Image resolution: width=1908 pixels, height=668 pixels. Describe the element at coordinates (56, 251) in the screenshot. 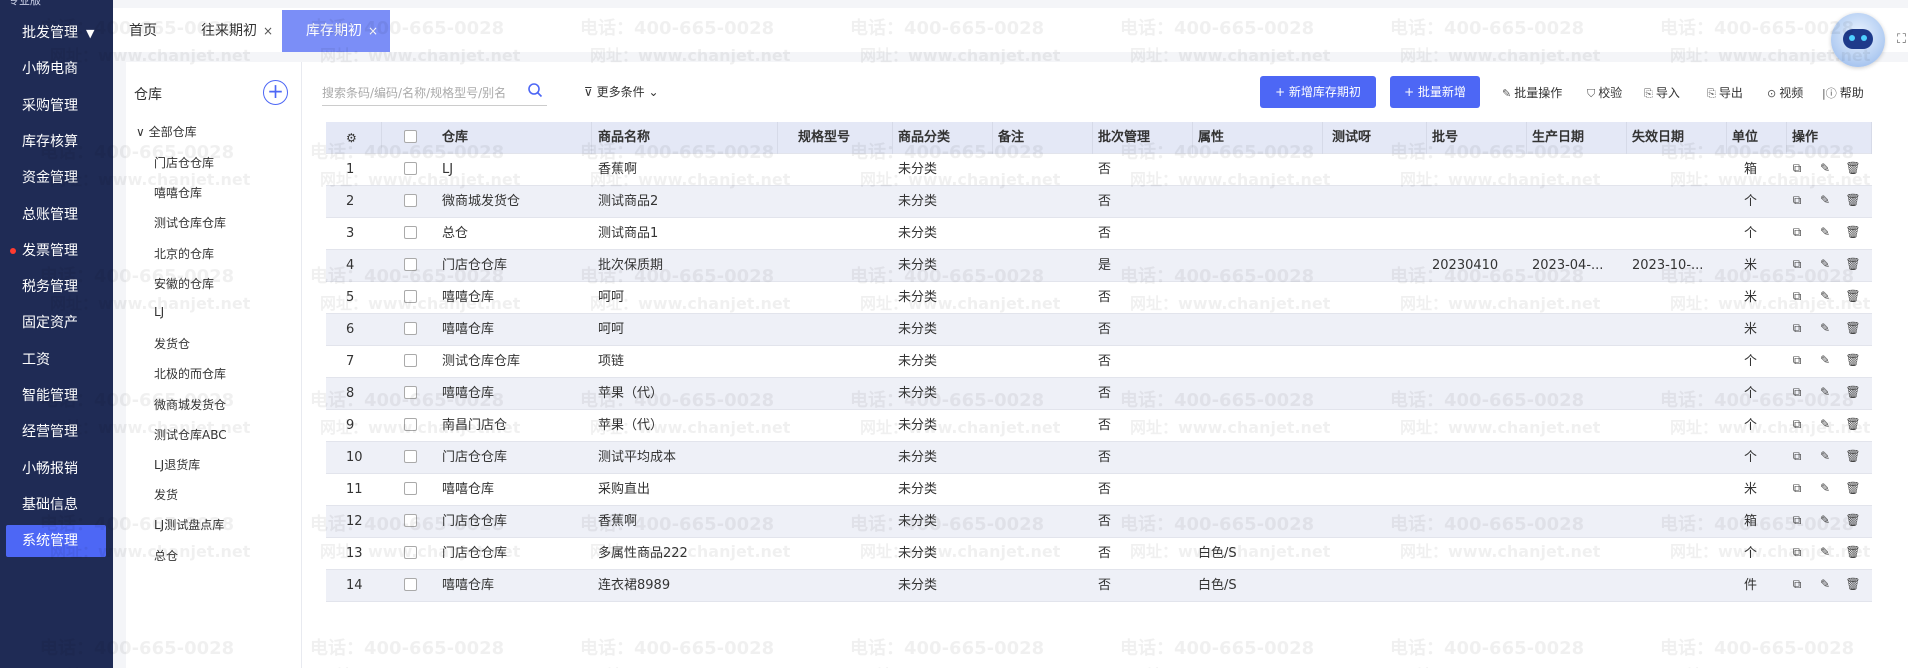

I see `nav-item-6: 发票管理` at that location.